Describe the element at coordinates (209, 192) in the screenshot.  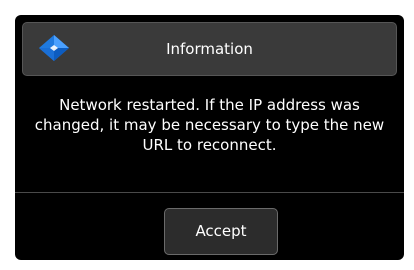
I see `divider` at that location.